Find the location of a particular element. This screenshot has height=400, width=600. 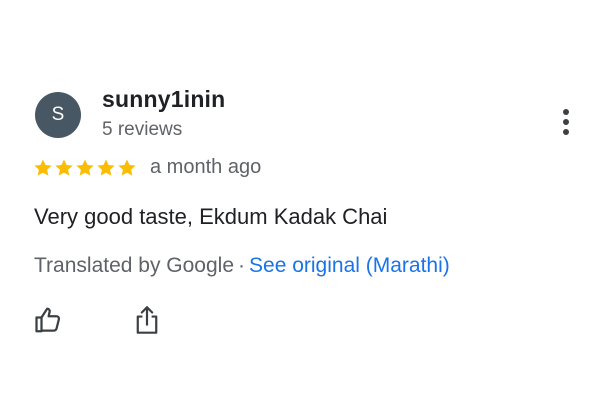

translated-by-label: Translated by Google is located at coordinates (134, 265).